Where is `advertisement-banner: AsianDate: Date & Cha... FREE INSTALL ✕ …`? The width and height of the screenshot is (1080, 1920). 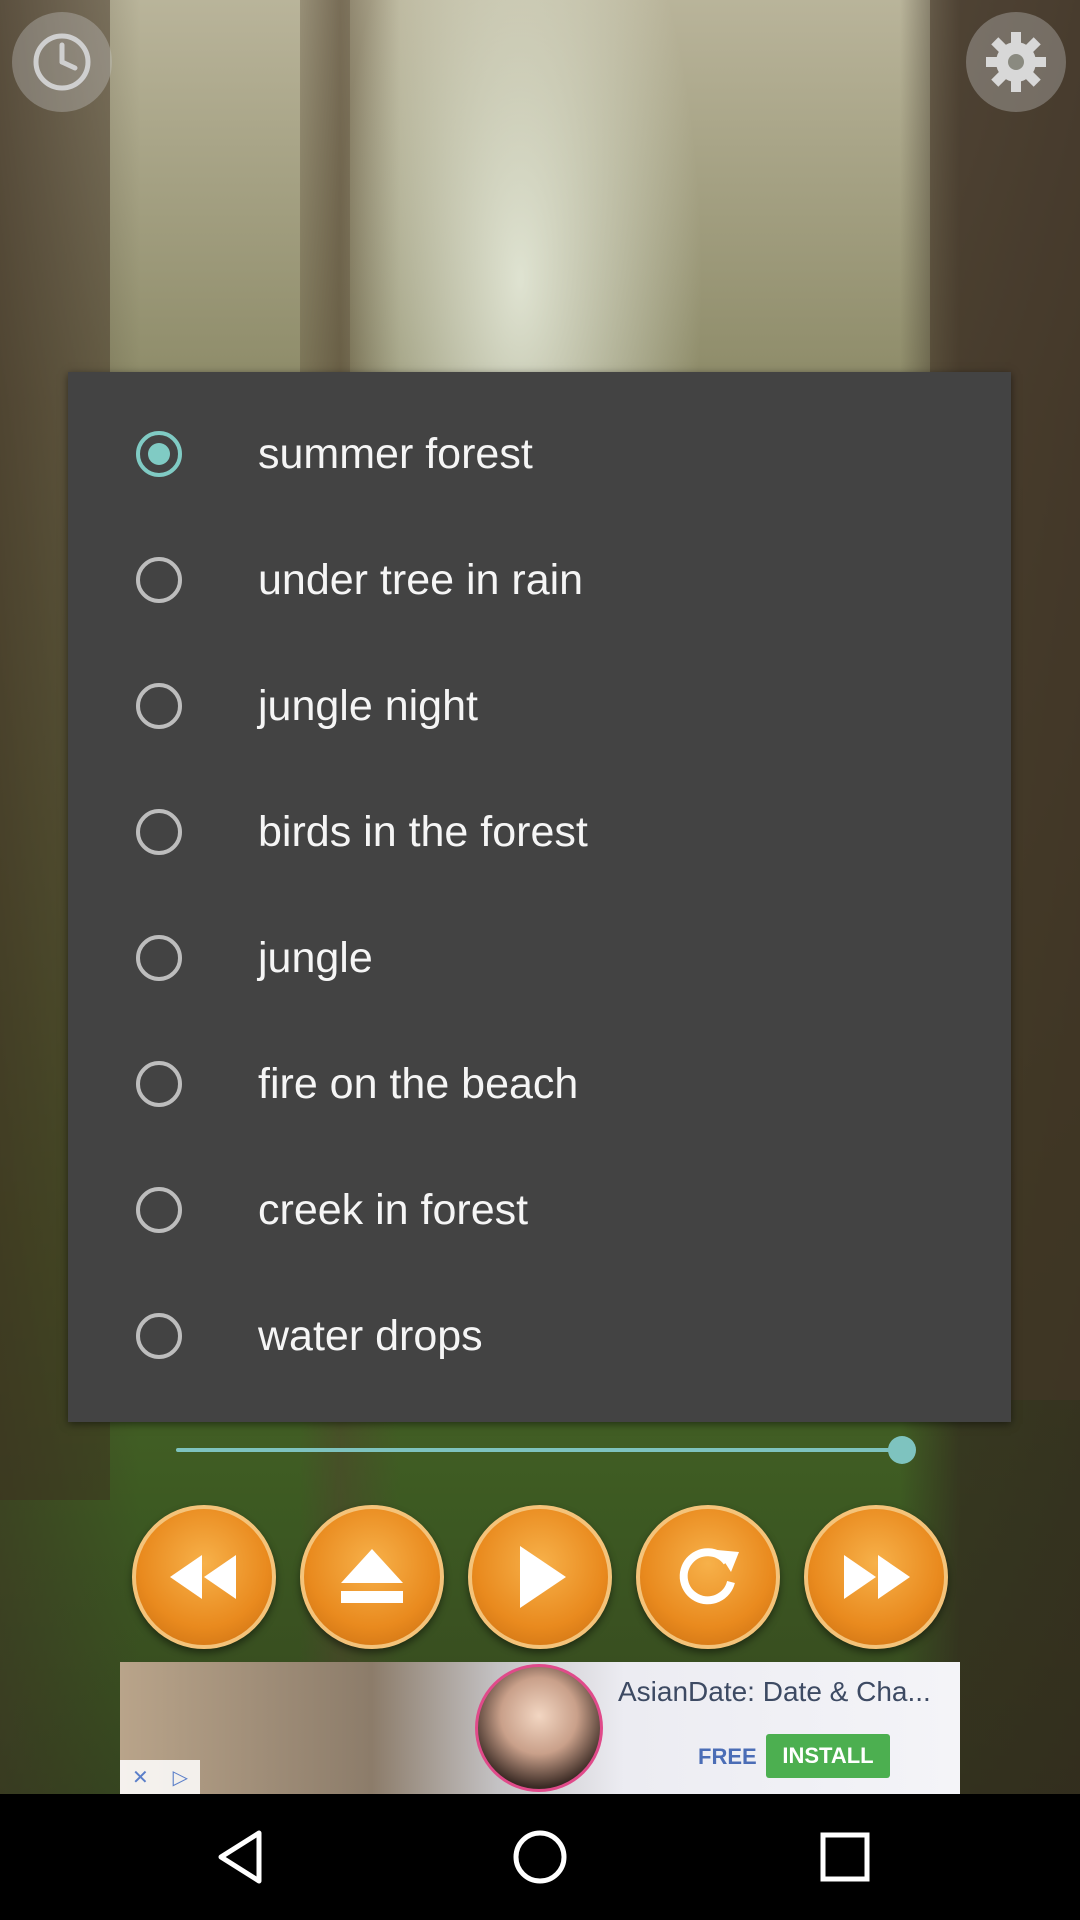 advertisement-banner: AsianDate: Date & Cha... FREE INSTALL ✕ … is located at coordinates (540, 1728).